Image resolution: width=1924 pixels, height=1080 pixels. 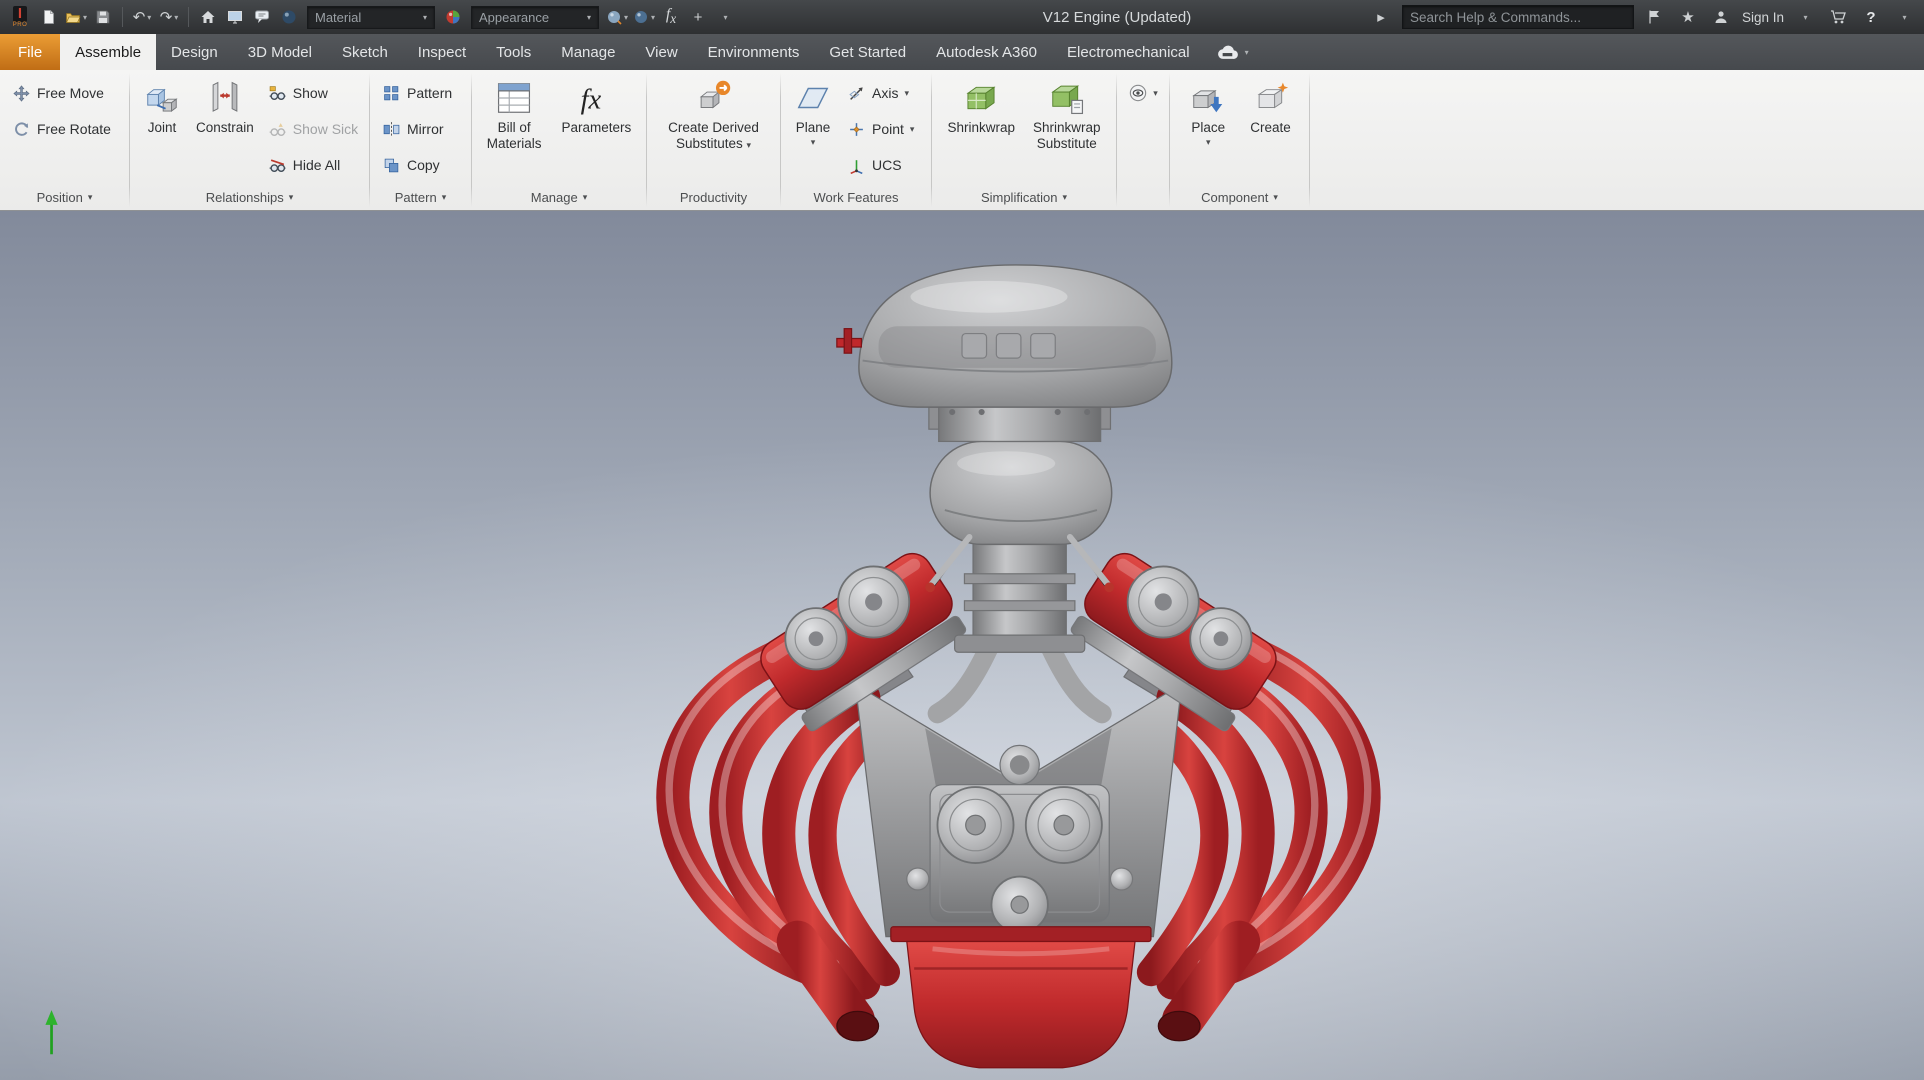 I want to click on pattern-button: Pattern, so click(x=420, y=93).